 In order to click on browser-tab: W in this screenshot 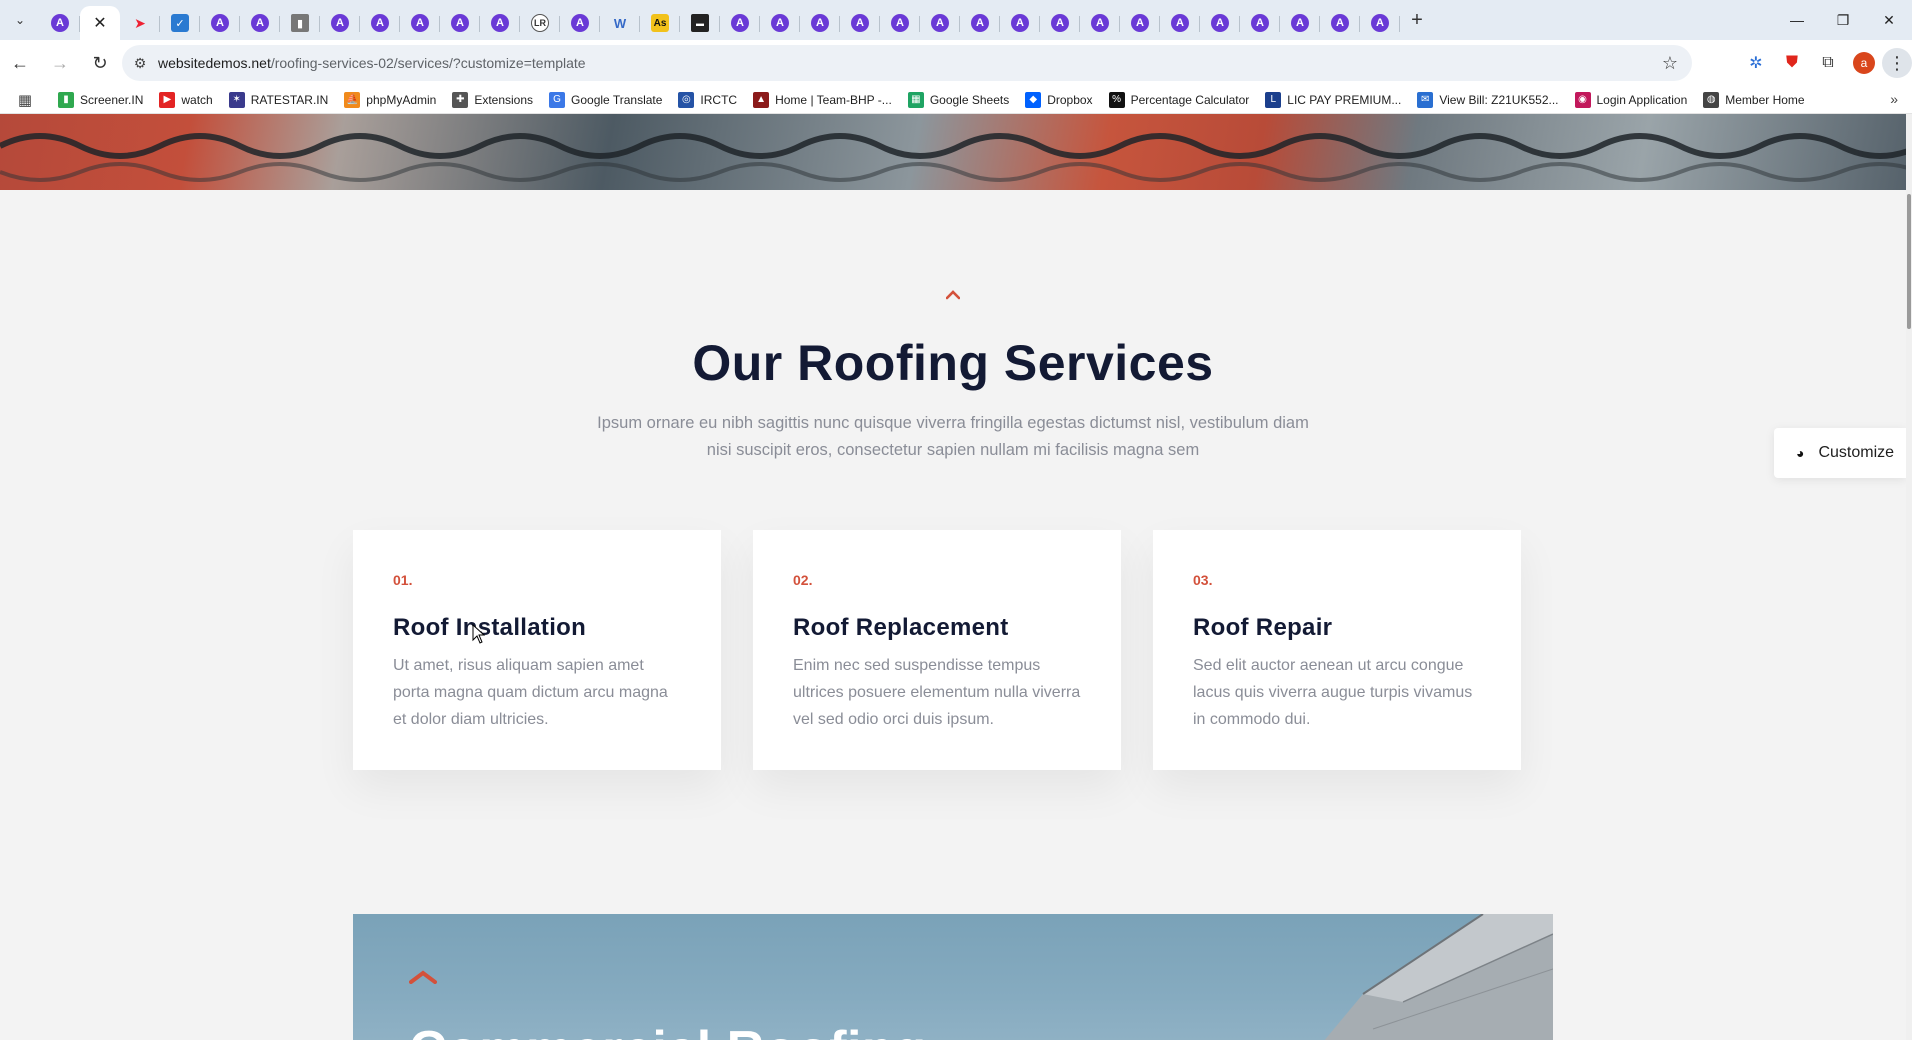, I will do `click(620, 23)`.